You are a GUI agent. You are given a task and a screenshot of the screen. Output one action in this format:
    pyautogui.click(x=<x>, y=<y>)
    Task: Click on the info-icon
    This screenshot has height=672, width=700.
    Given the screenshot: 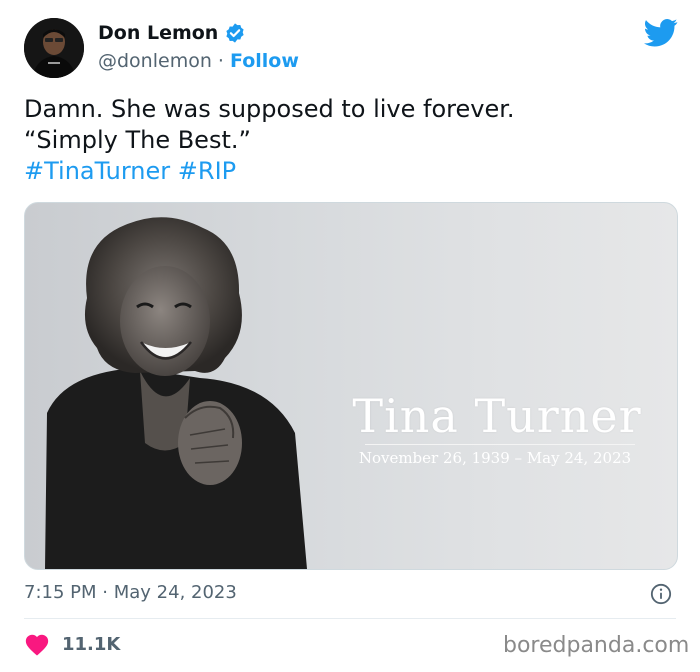 What is the action you would take?
    pyautogui.click(x=661, y=594)
    